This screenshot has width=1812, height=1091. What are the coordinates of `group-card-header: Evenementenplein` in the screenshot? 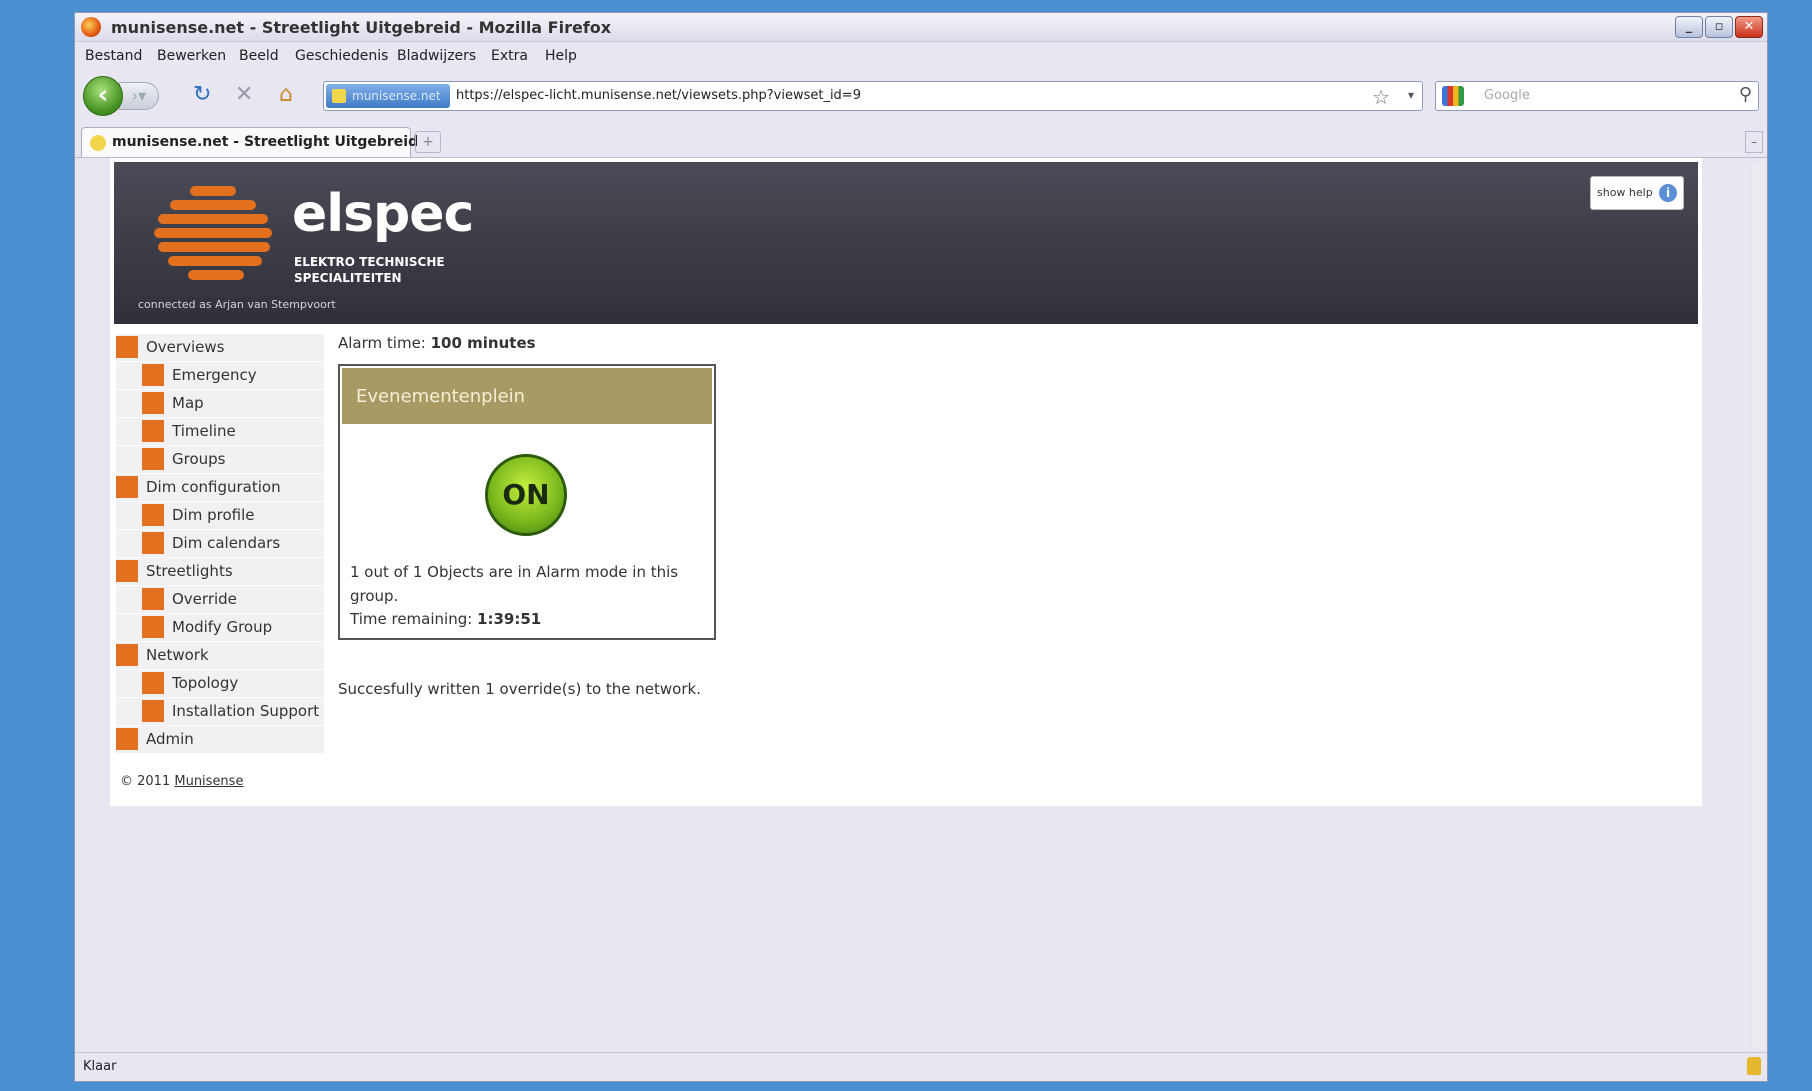 It's located at (527, 396).